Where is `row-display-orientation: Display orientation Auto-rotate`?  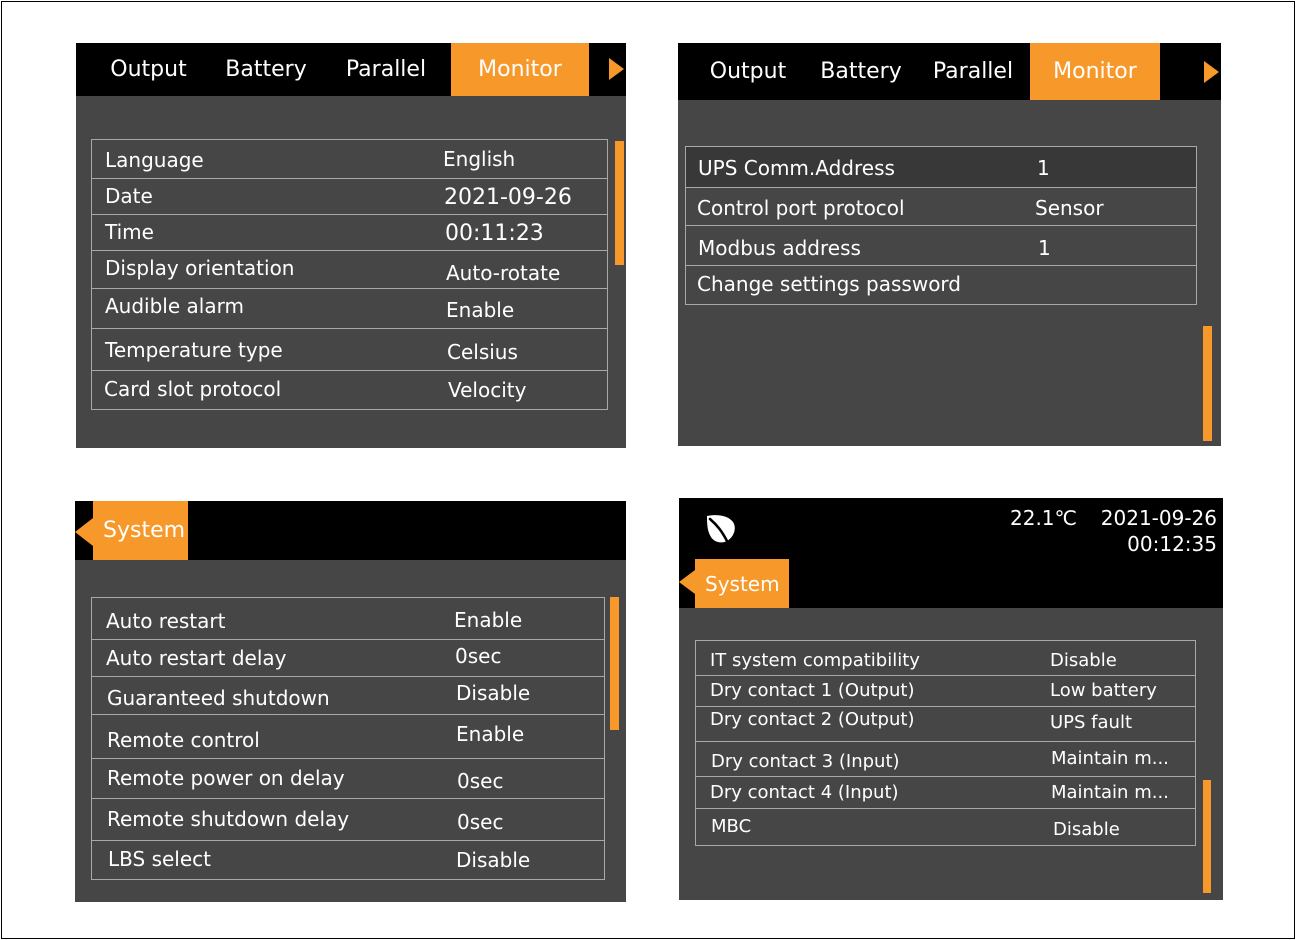
row-display-orientation: Display orientation Auto-rotate is located at coordinates (349, 270).